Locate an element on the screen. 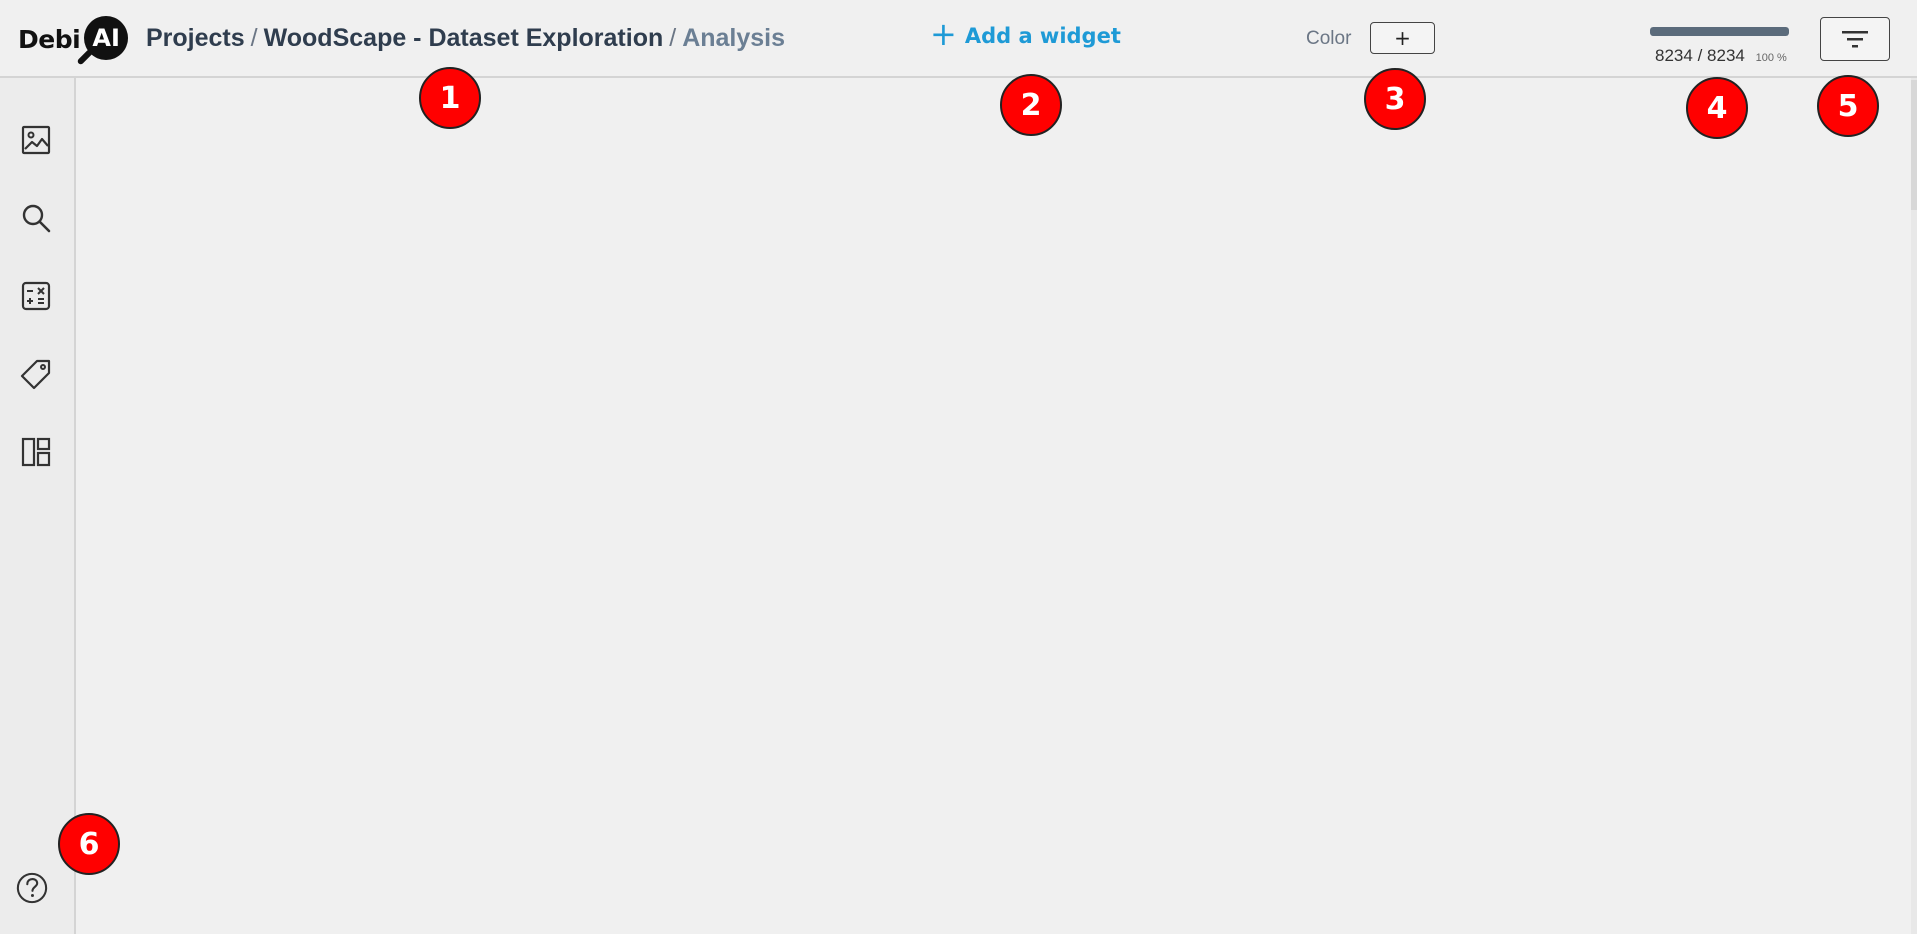  debiai-logo: Debi AI is located at coordinates (73, 40).